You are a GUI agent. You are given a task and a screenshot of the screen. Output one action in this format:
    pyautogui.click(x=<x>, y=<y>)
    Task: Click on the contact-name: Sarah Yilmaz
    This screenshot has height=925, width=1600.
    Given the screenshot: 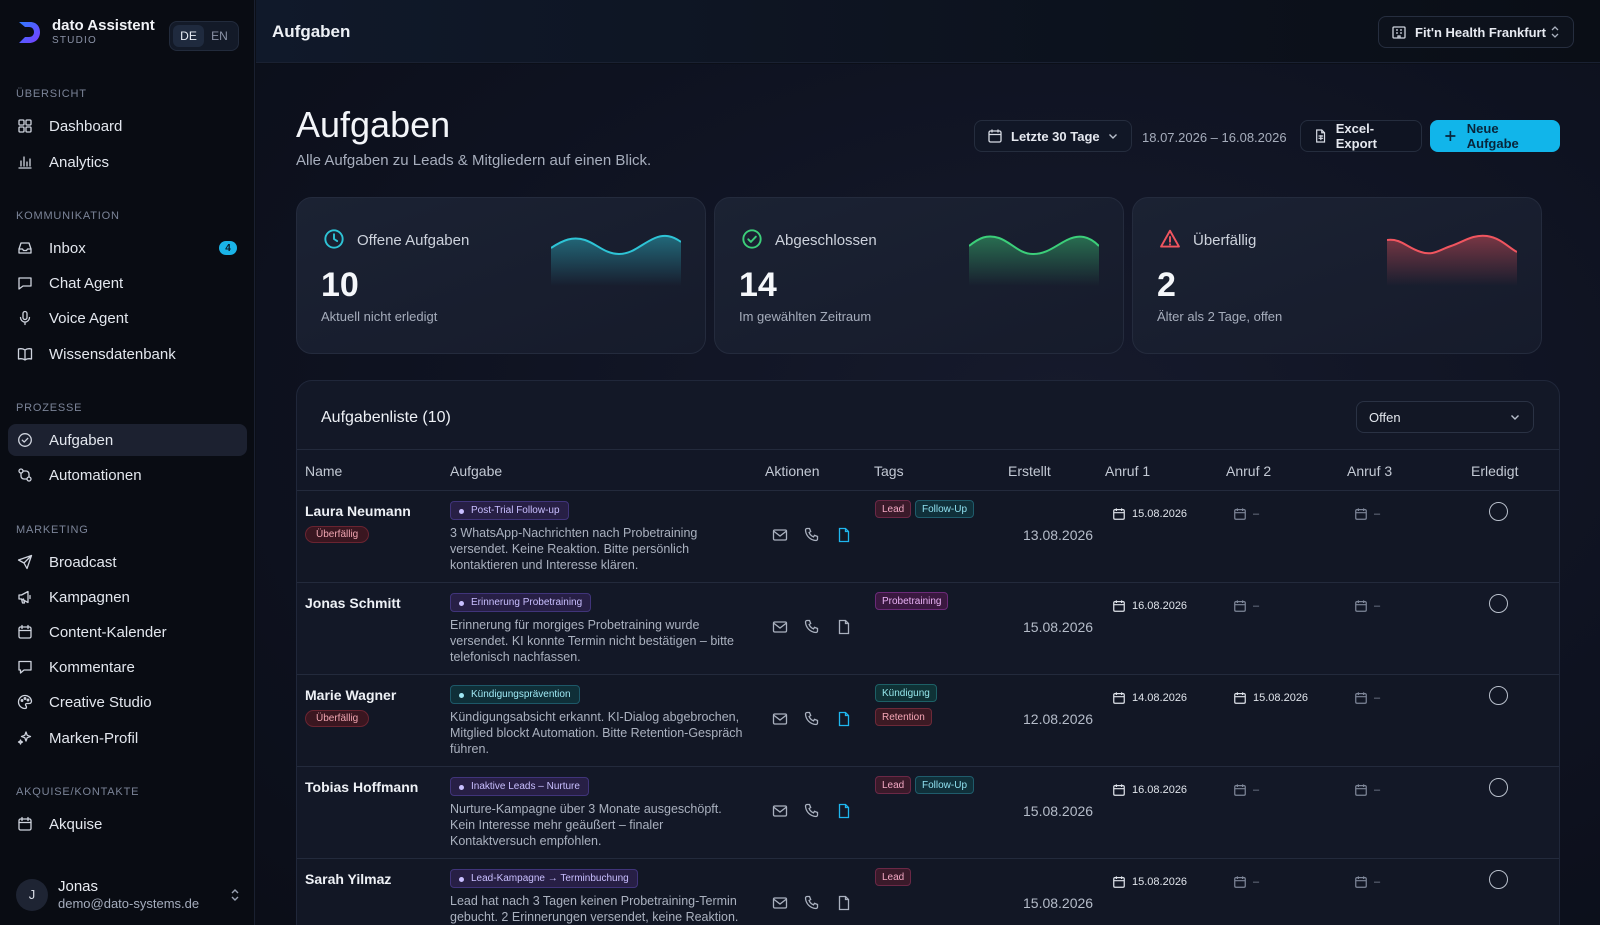 What is the action you would take?
    pyautogui.click(x=348, y=879)
    